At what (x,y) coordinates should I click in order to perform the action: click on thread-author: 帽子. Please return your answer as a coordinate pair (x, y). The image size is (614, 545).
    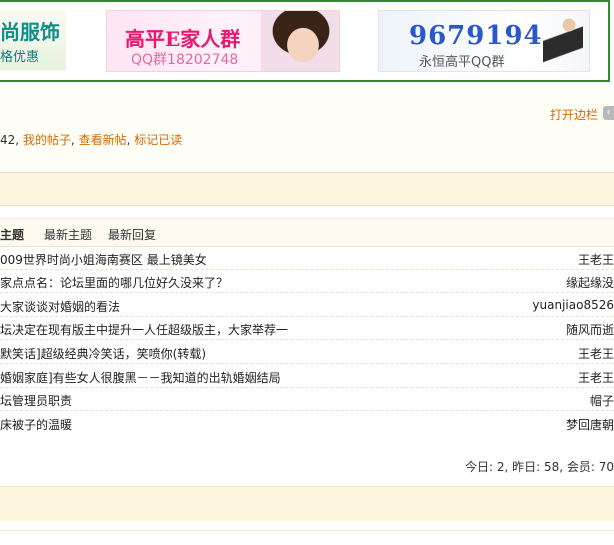
    Looking at the image, I should click on (602, 400).